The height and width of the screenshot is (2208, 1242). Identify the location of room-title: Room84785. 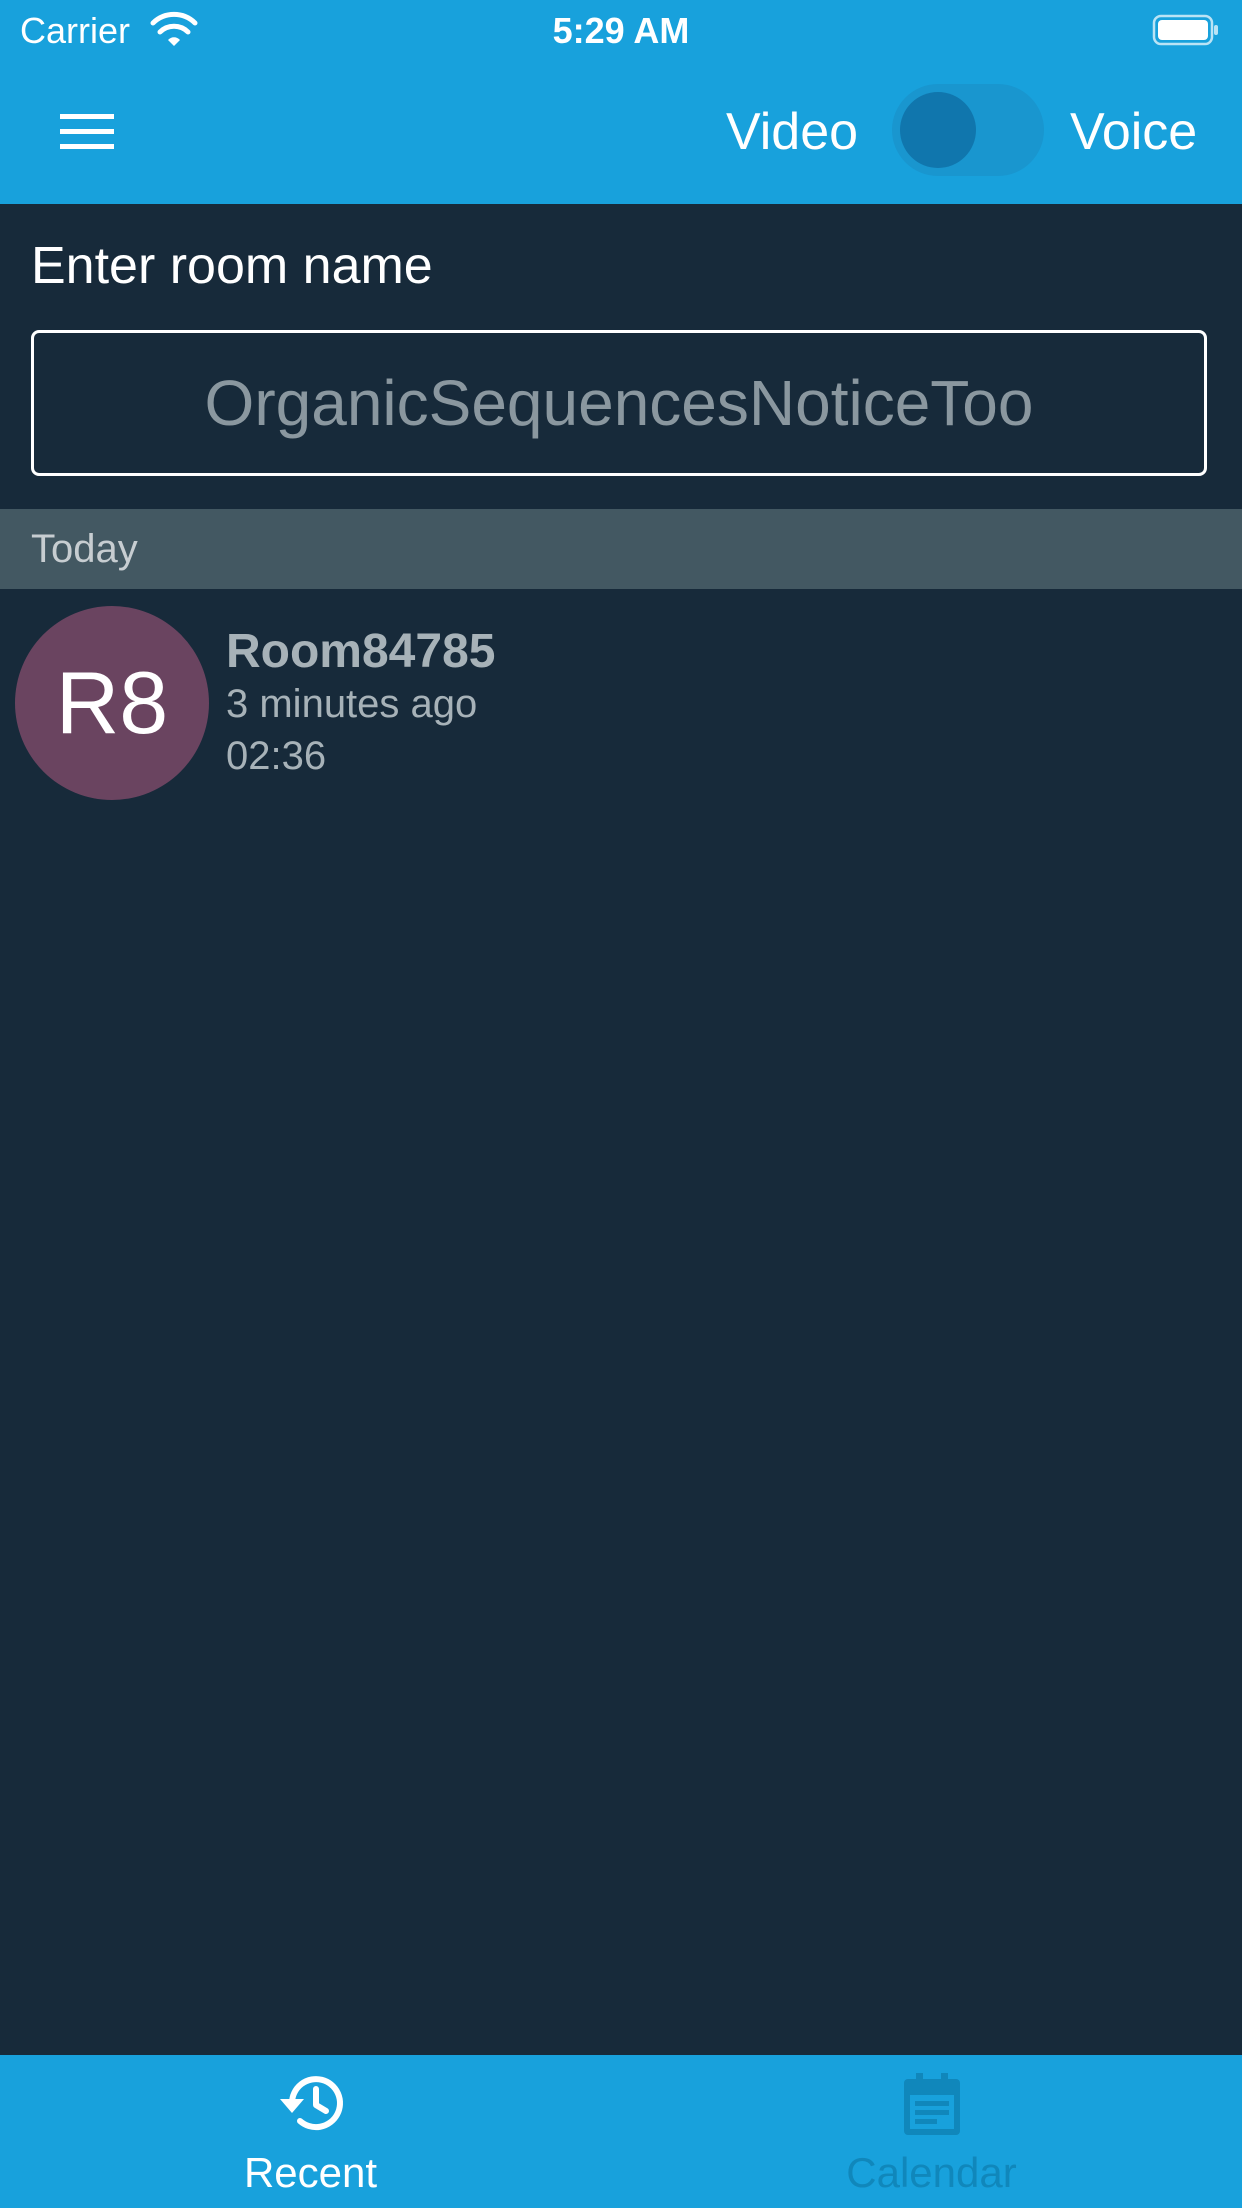
(361, 651).